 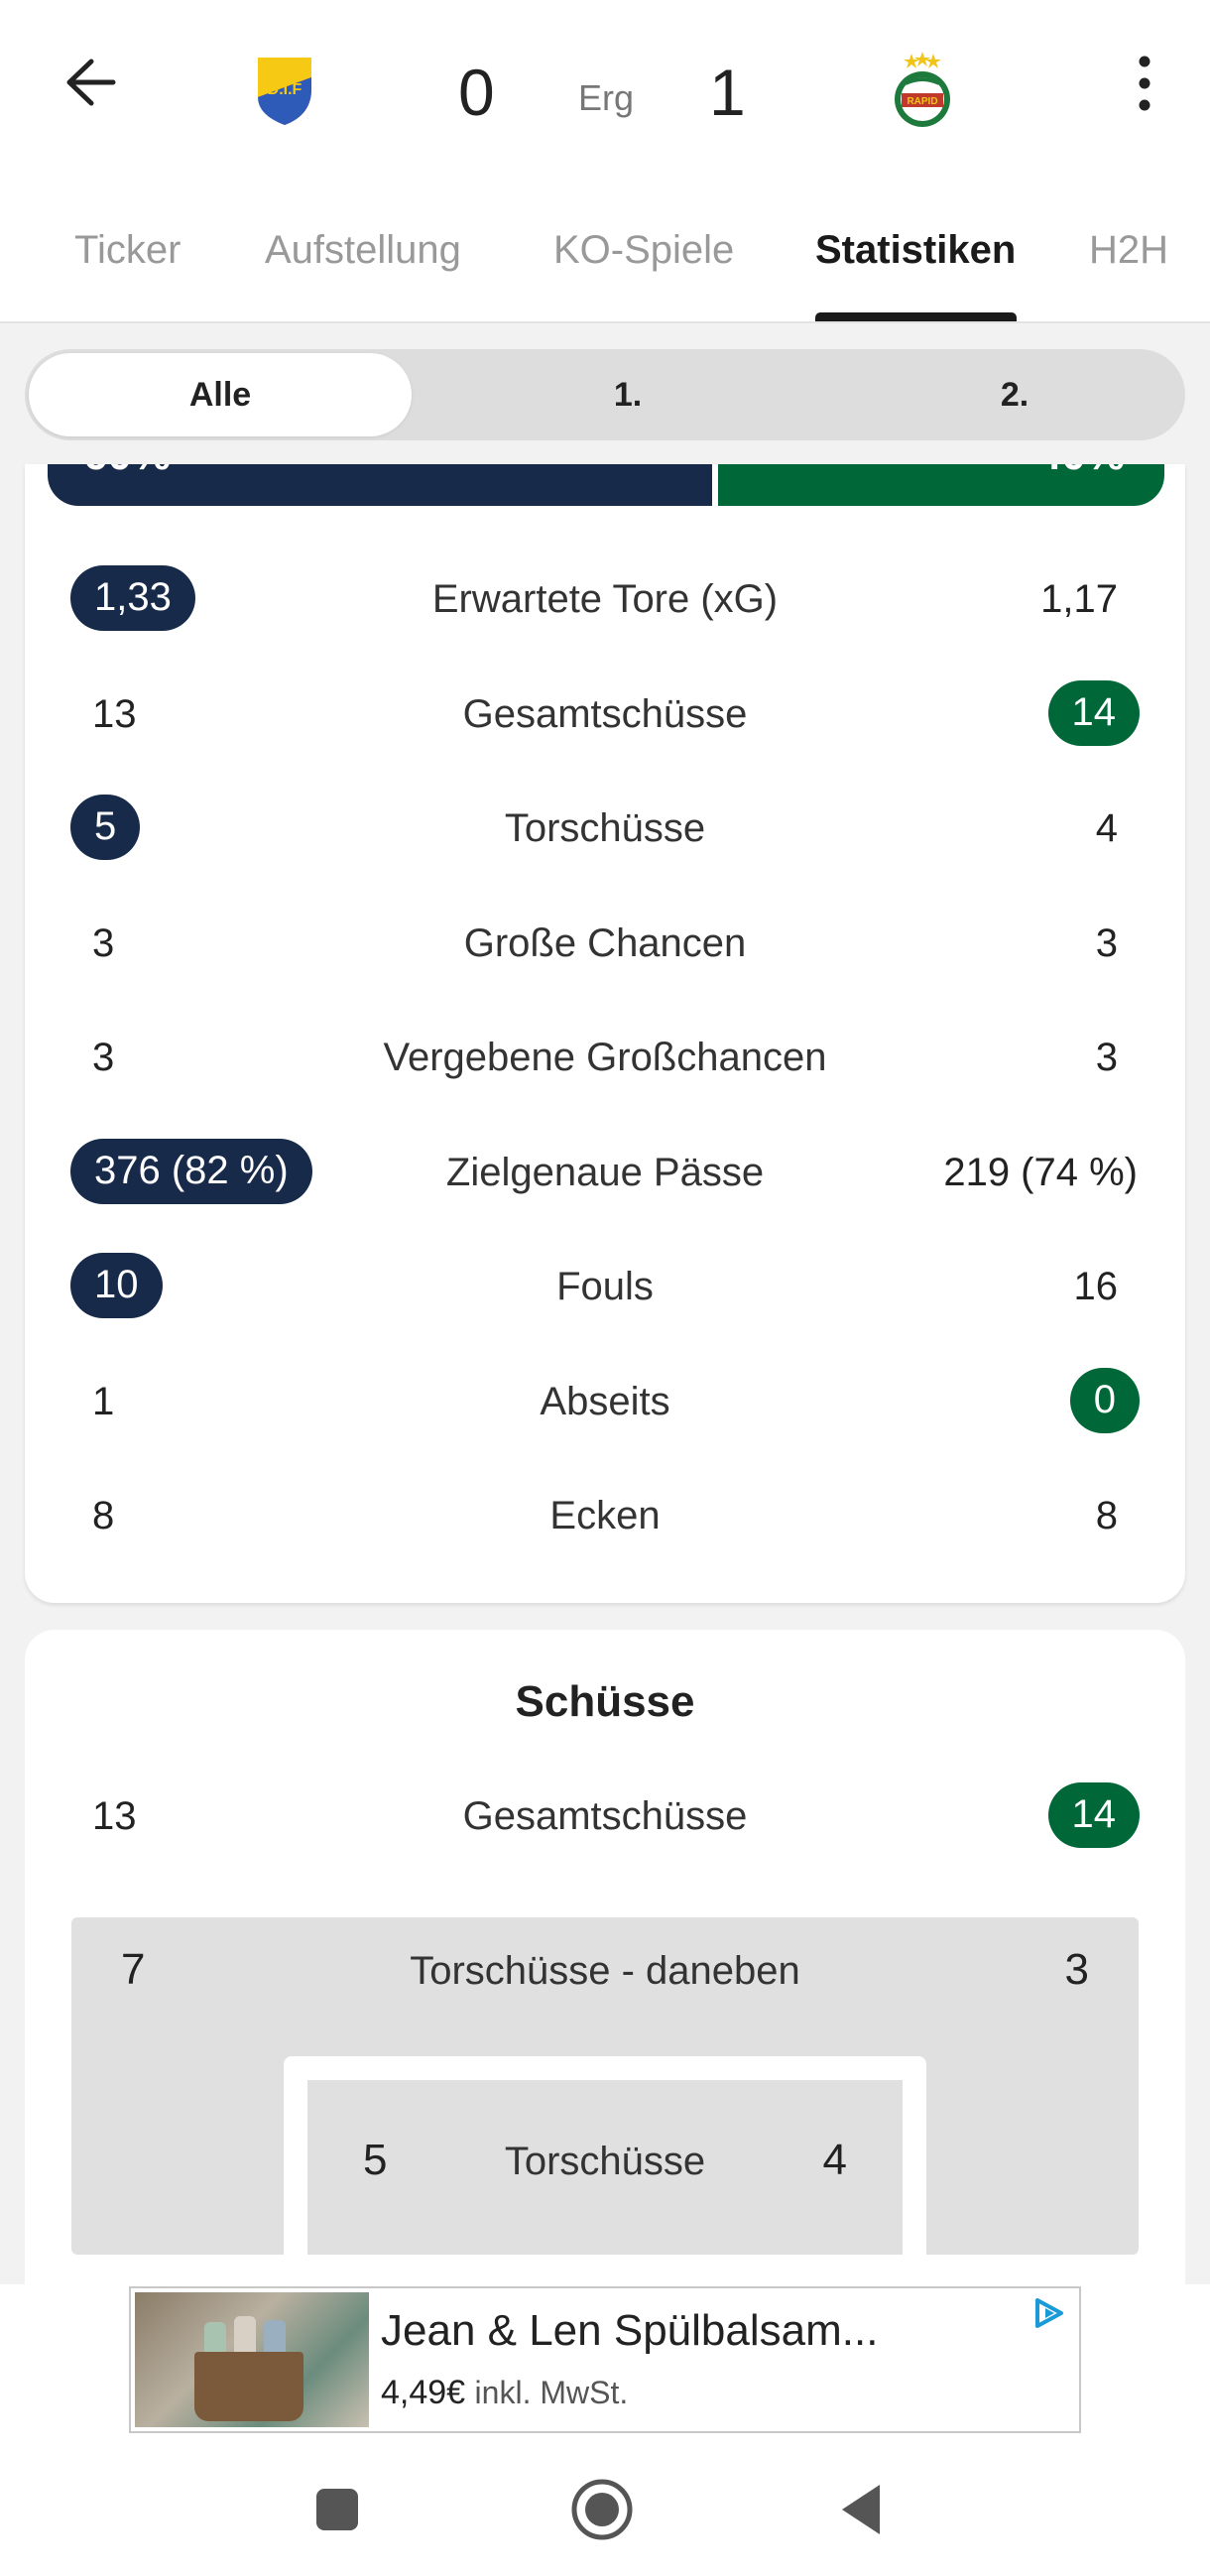 What do you see at coordinates (627, 394) in the screenshot?
I see `period-first-half-button: 1.` at bounding box center [627, 394].